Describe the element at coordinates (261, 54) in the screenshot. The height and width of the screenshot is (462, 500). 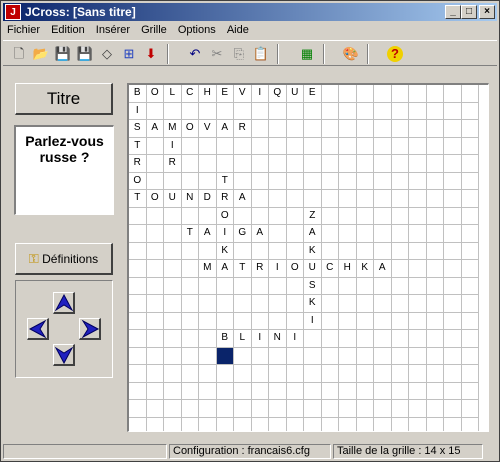
I see `paste-icon: 📋` at that location.